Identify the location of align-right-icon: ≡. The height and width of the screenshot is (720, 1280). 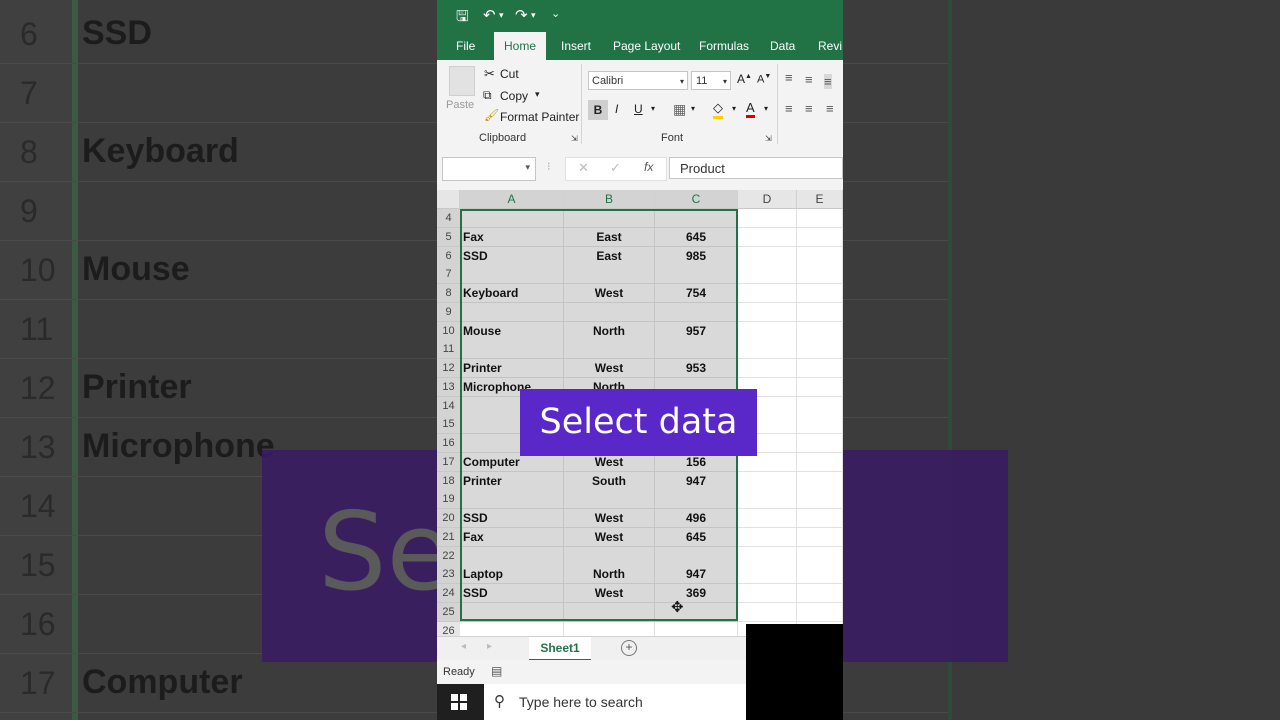
(830, 108).